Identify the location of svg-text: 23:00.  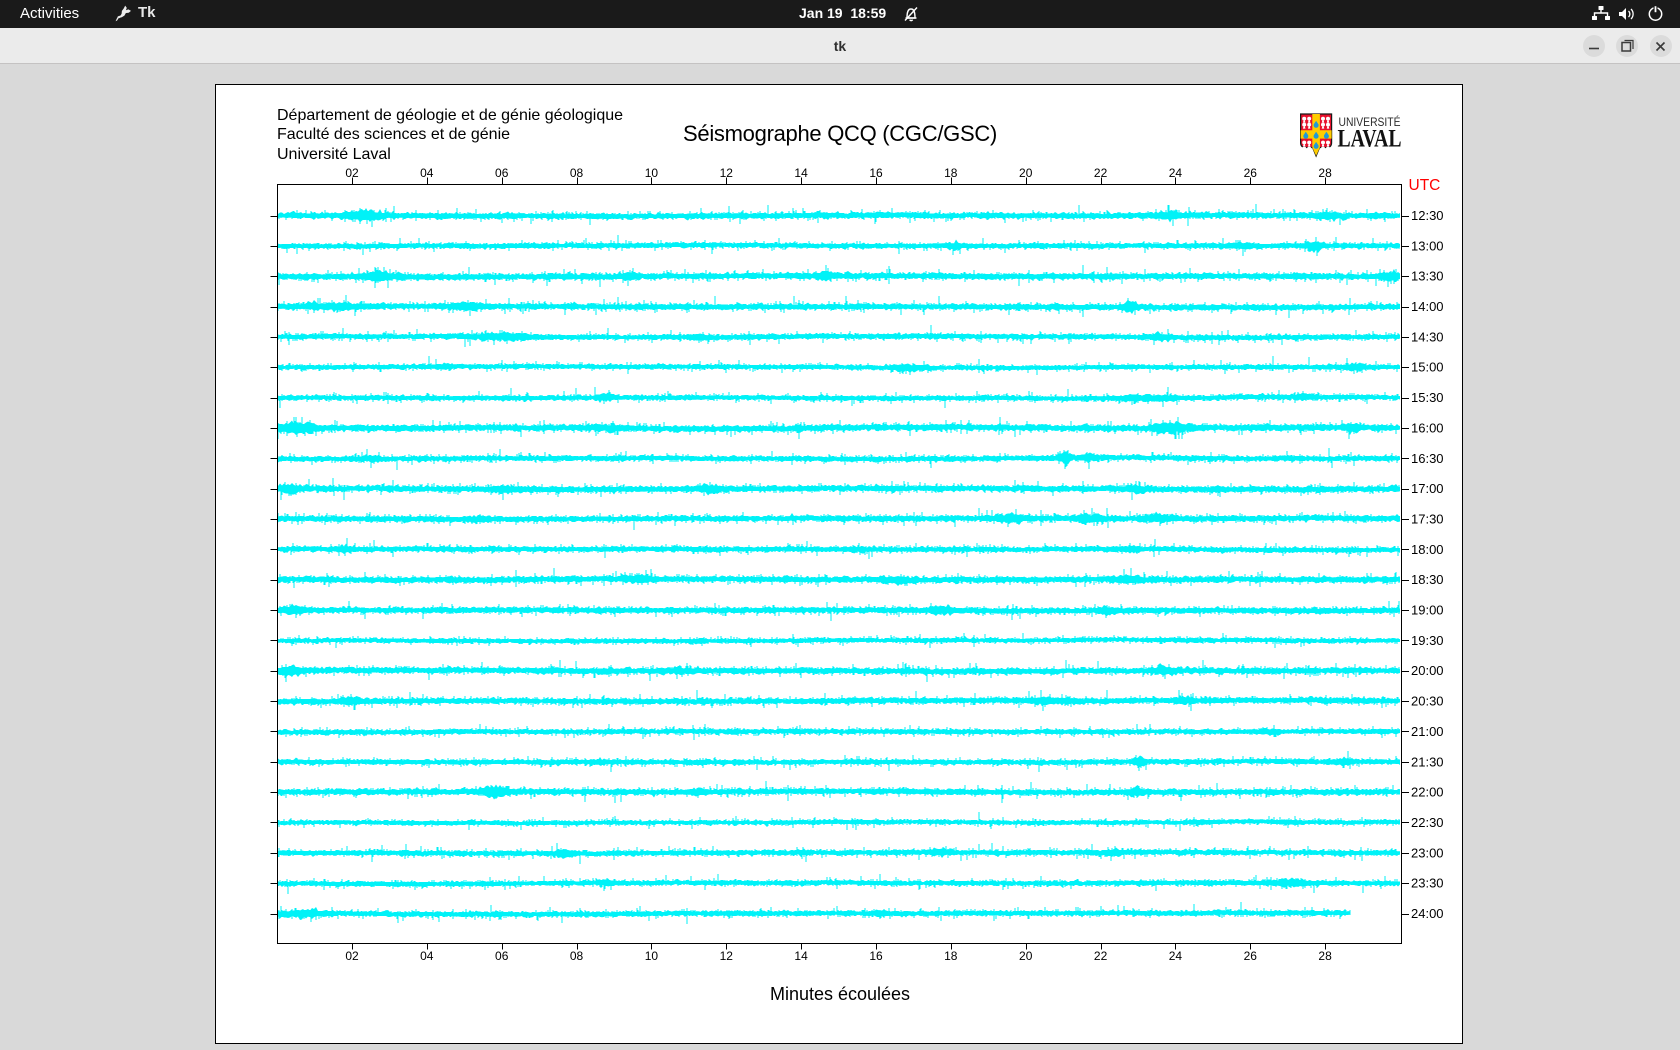
(1427, 852).